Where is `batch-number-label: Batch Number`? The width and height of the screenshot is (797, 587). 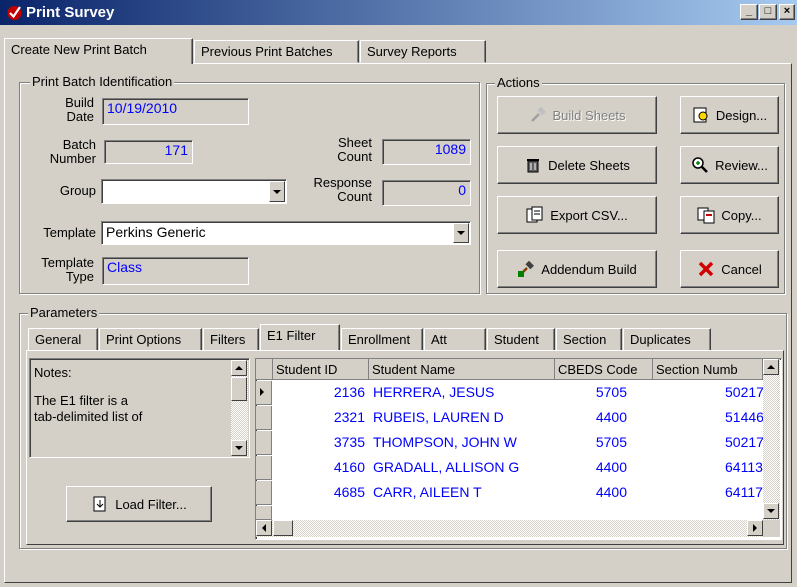
batch-number-label: Batch Number is located at coordinates (72, 151).